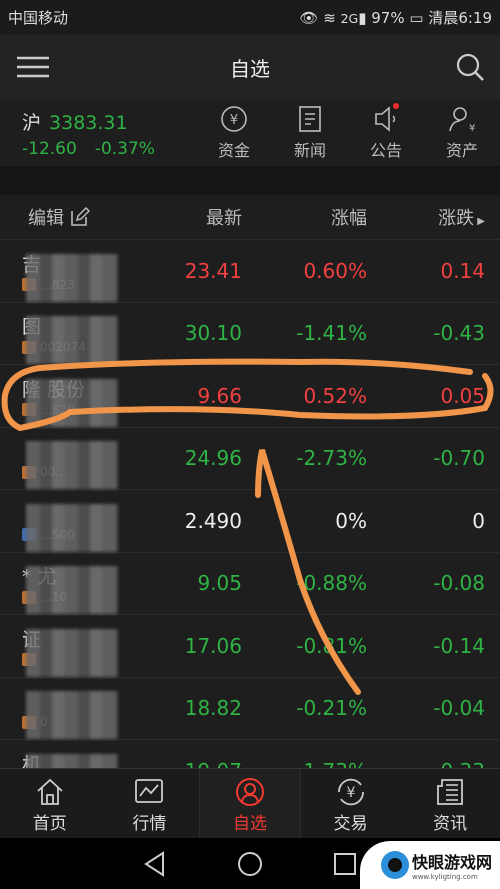 Image resolution: width=500 pixels, height=889 pixels. Describe the element at coordinates (33, 67) in the screenshot. I see `menu-icon` at that location.